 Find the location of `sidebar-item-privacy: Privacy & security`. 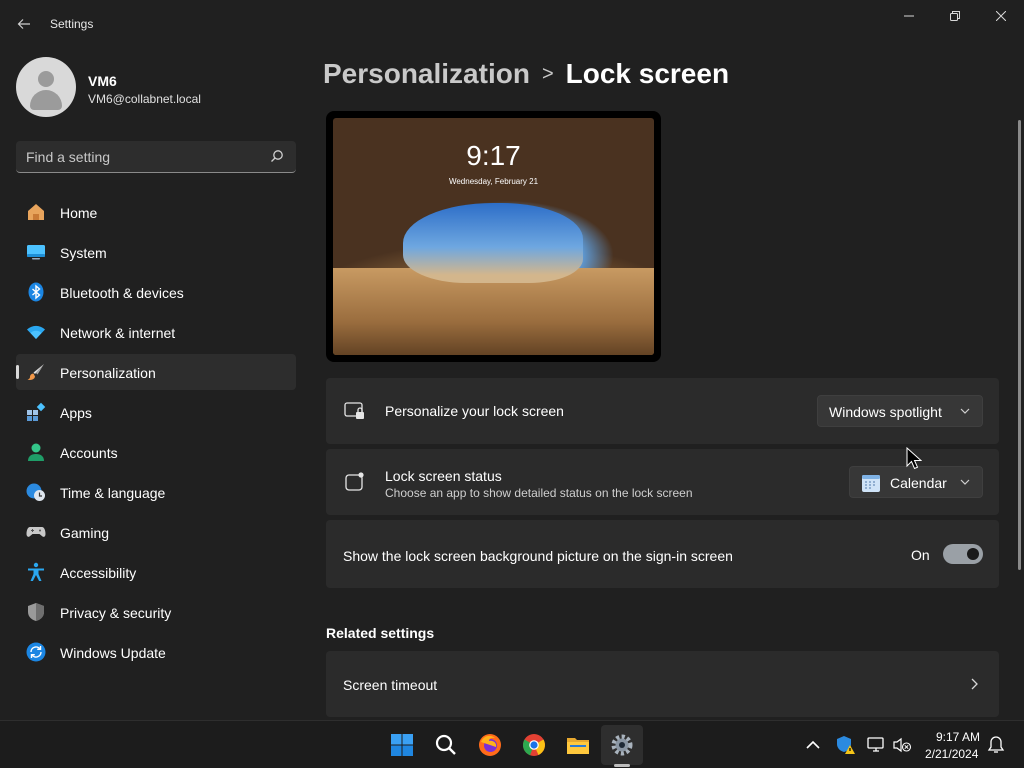

sidebar-item-privacy: Privacy & security is located at coordinates (156, 612).